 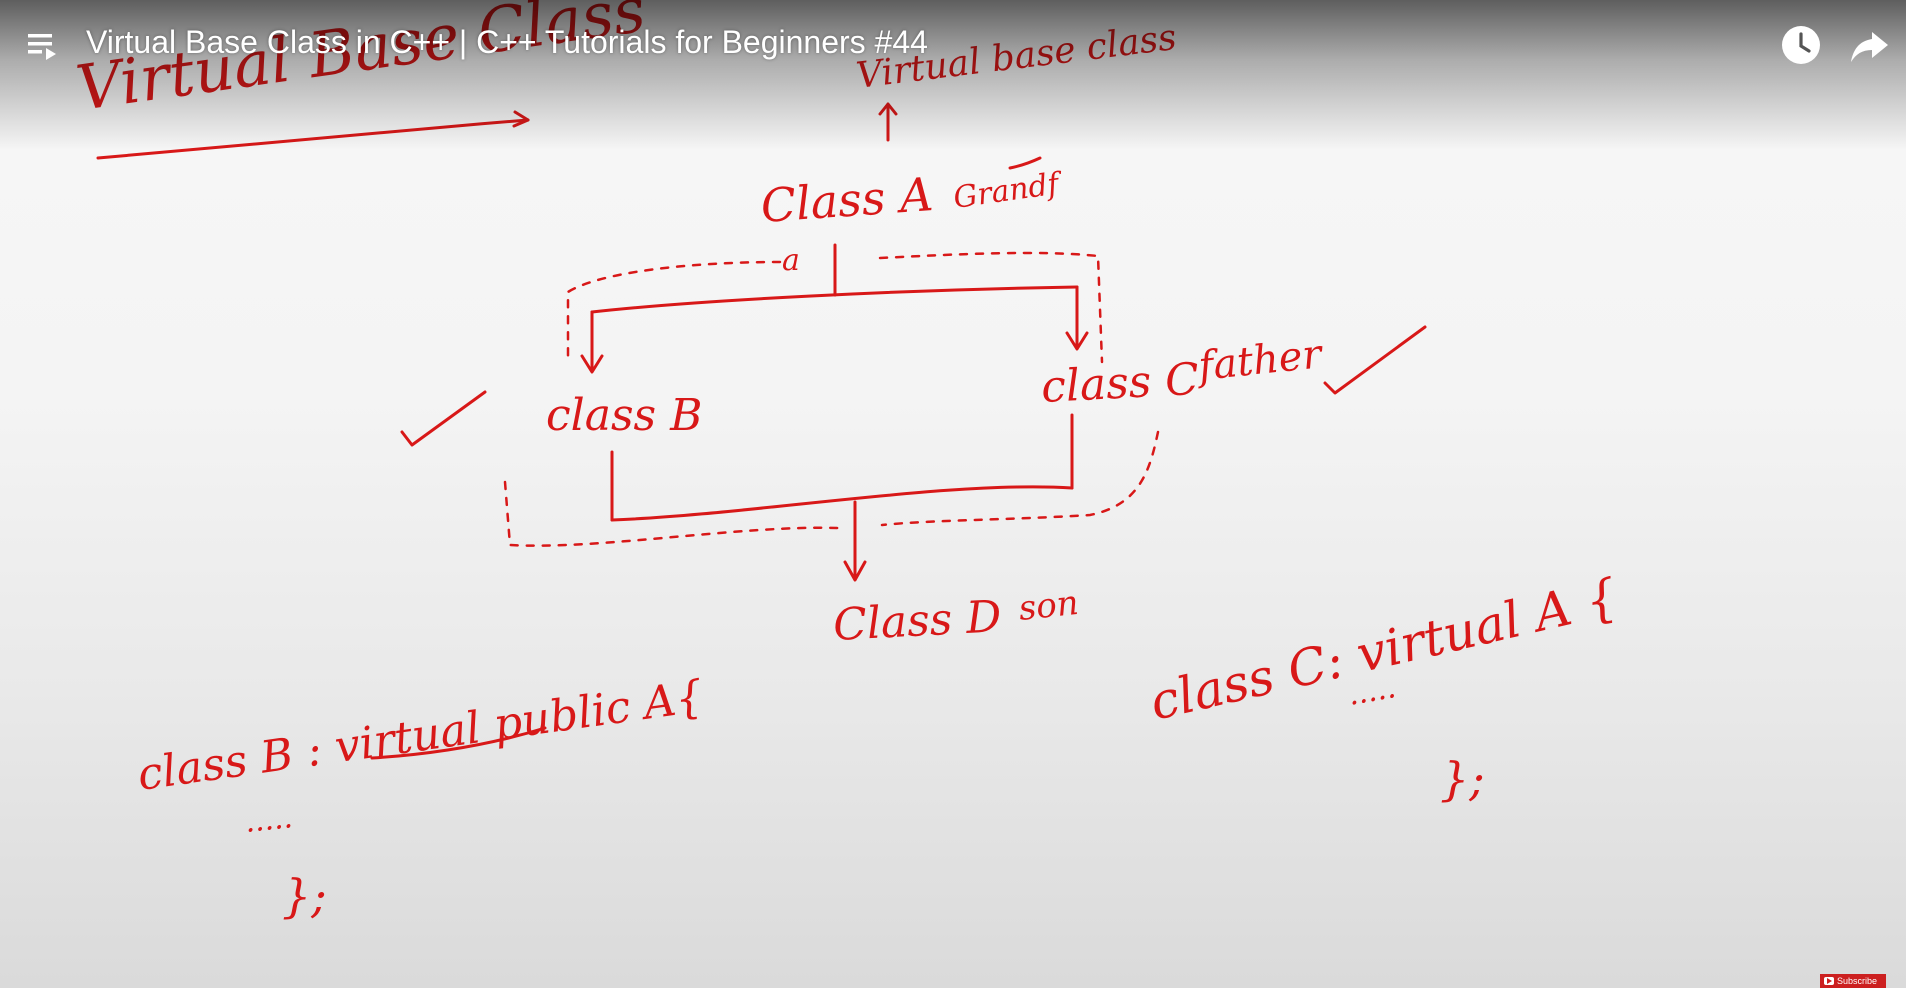 What do you see at coordinates (313, 139) in the screenshot?
I see `heading-underline` at bounding box center [313, 139].